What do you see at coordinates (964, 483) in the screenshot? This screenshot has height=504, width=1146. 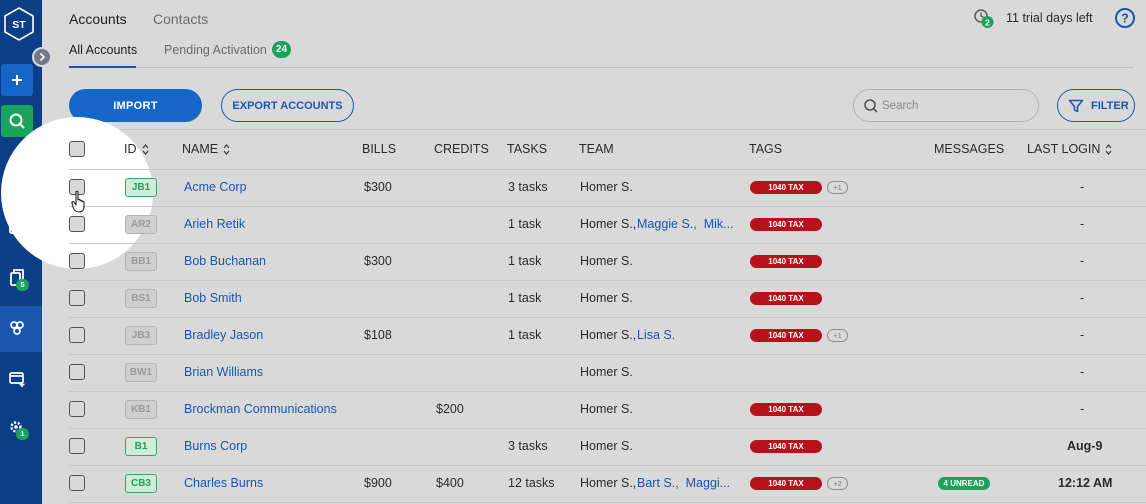 I see `unread-messages-badge: 4 UNREAD` at bounding box center [964, 483].